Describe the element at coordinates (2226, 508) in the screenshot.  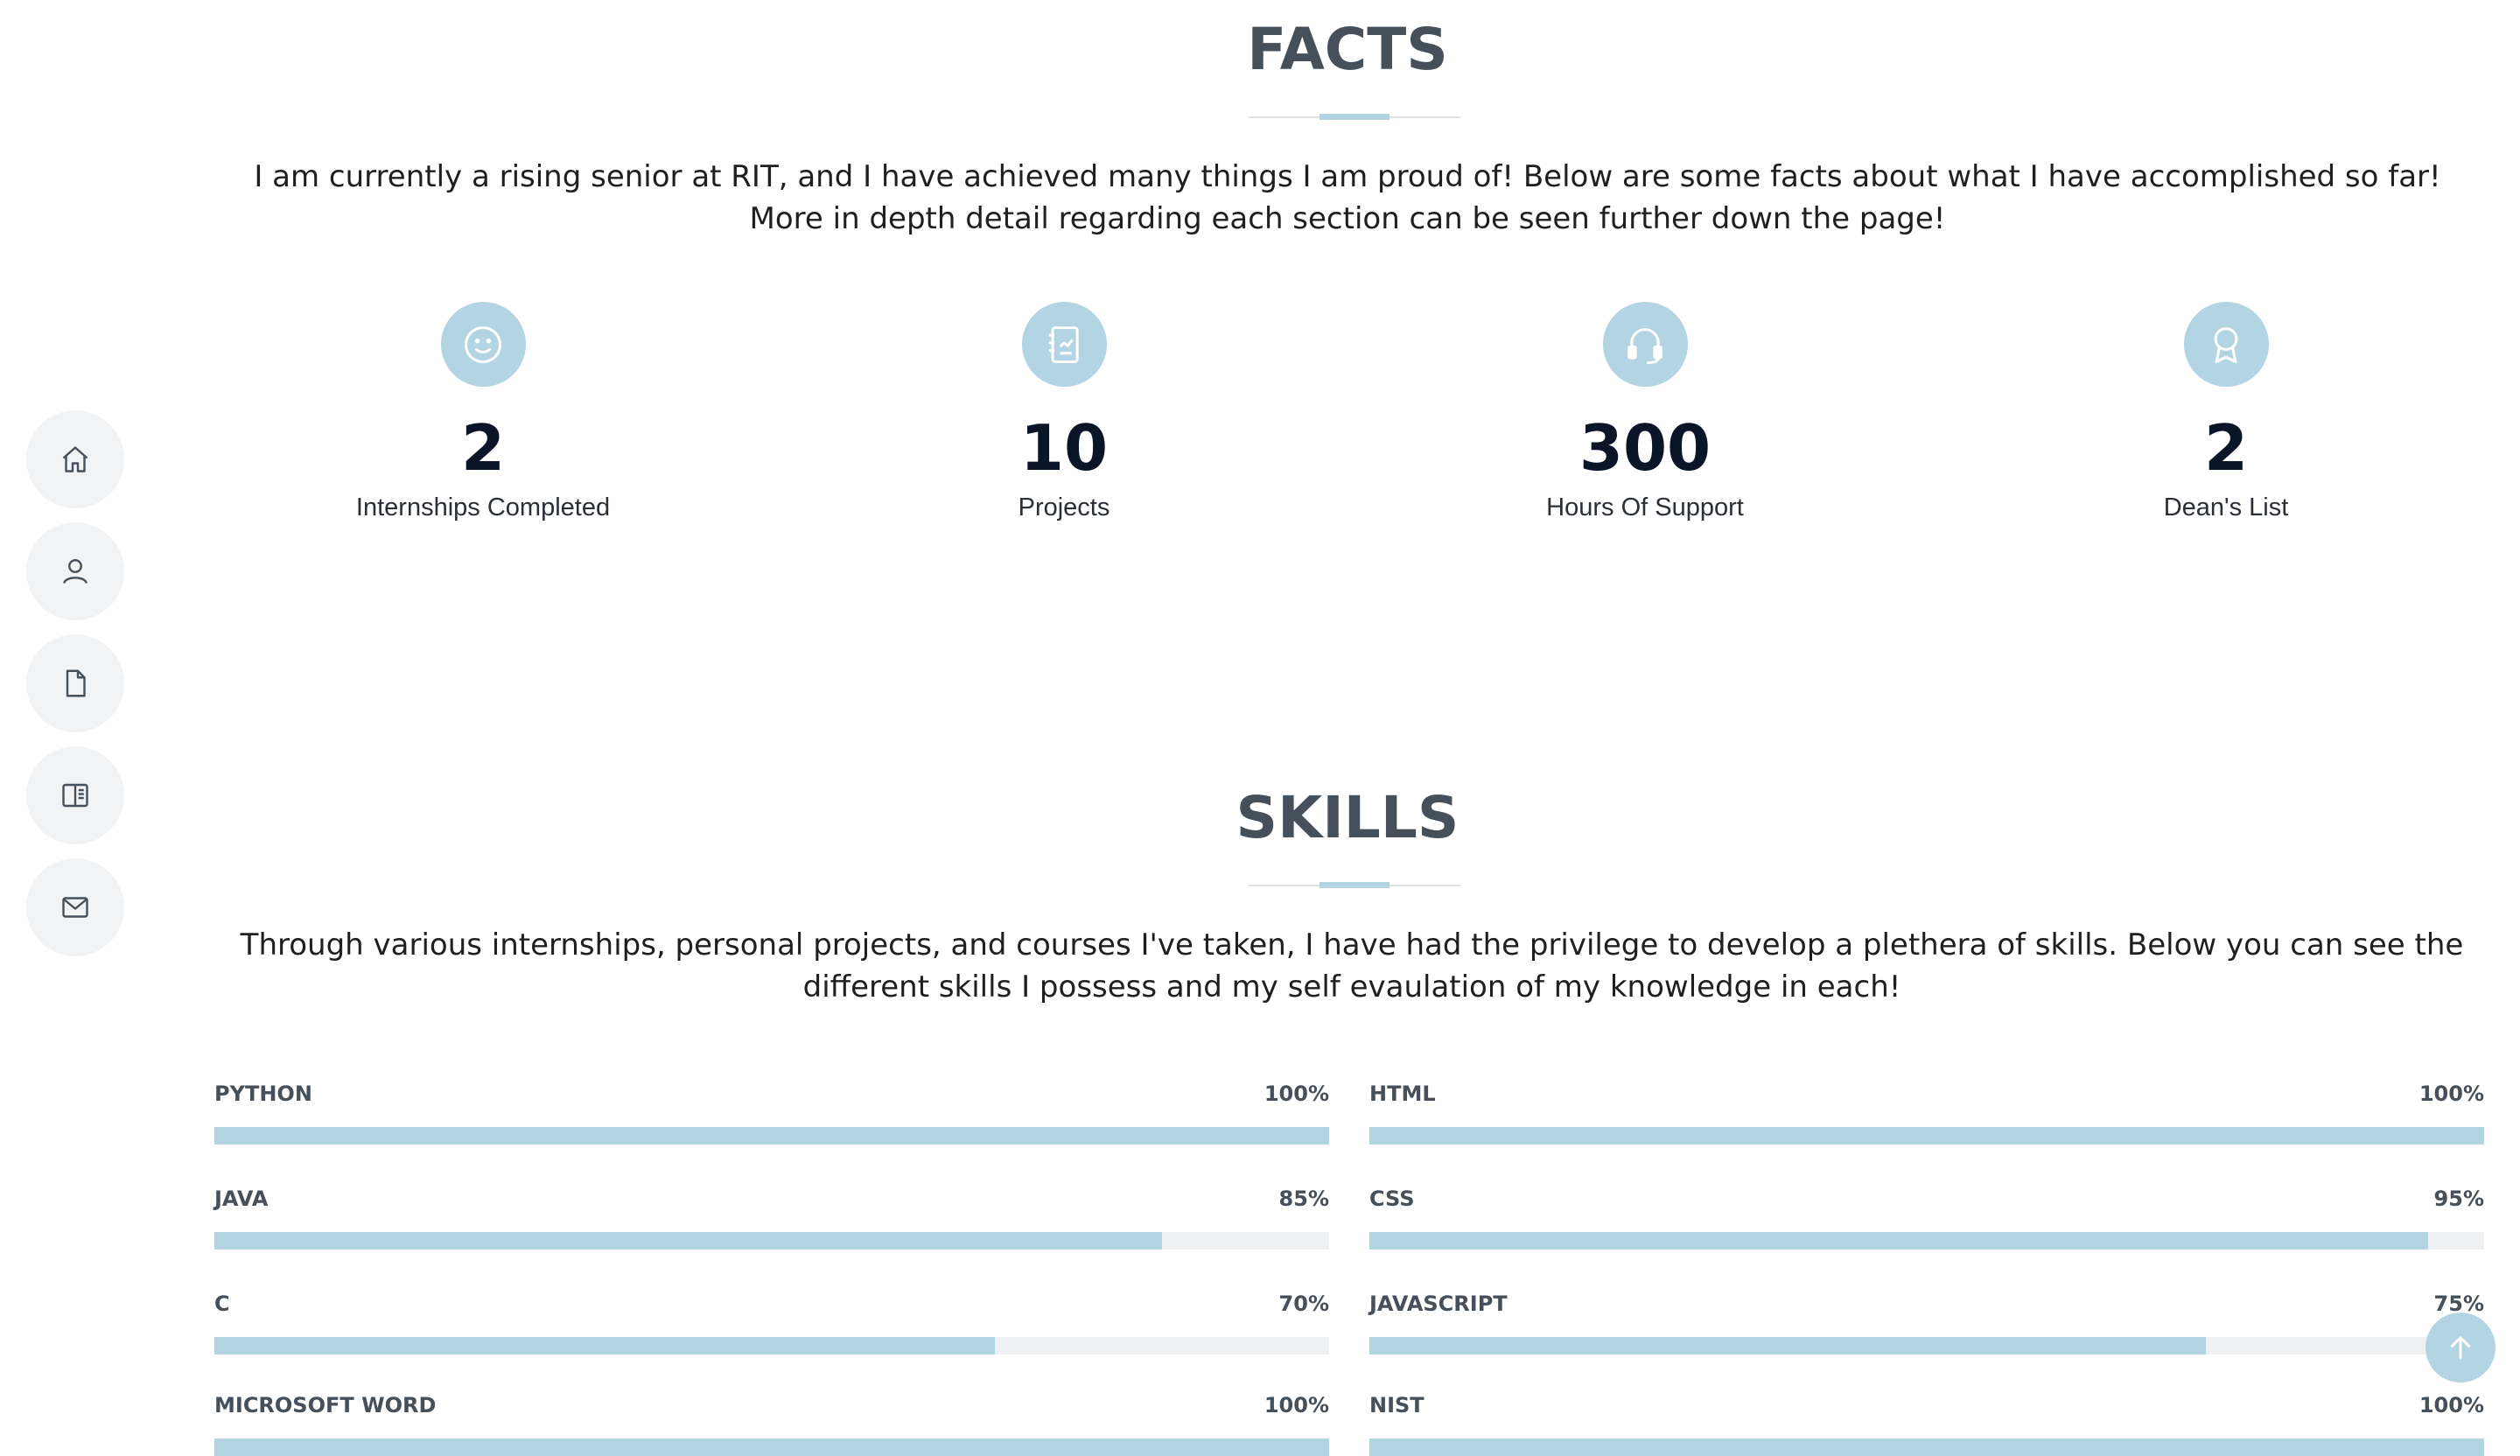
I see `fact-label: Dean's List` at that location.